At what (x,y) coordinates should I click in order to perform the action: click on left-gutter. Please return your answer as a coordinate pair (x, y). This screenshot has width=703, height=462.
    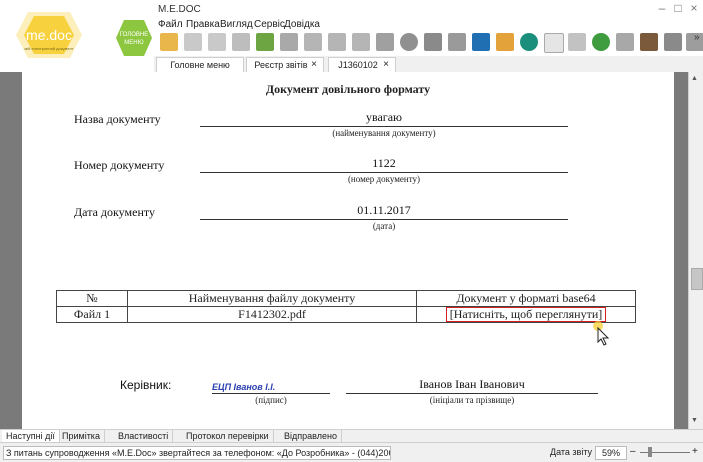
    Looking at the image, I should click on (11, 250).